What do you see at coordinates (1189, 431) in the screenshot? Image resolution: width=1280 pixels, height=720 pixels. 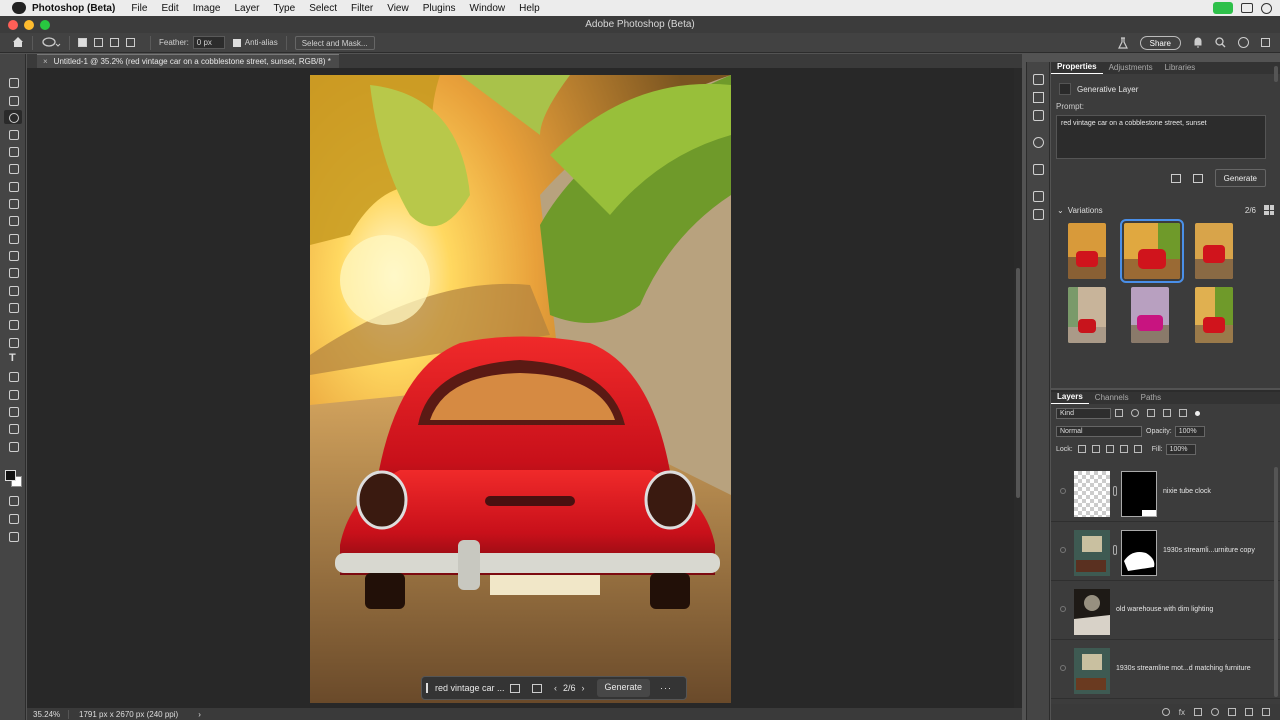 I see `opacity-input: 100%` at bounding box center [1189, 431].